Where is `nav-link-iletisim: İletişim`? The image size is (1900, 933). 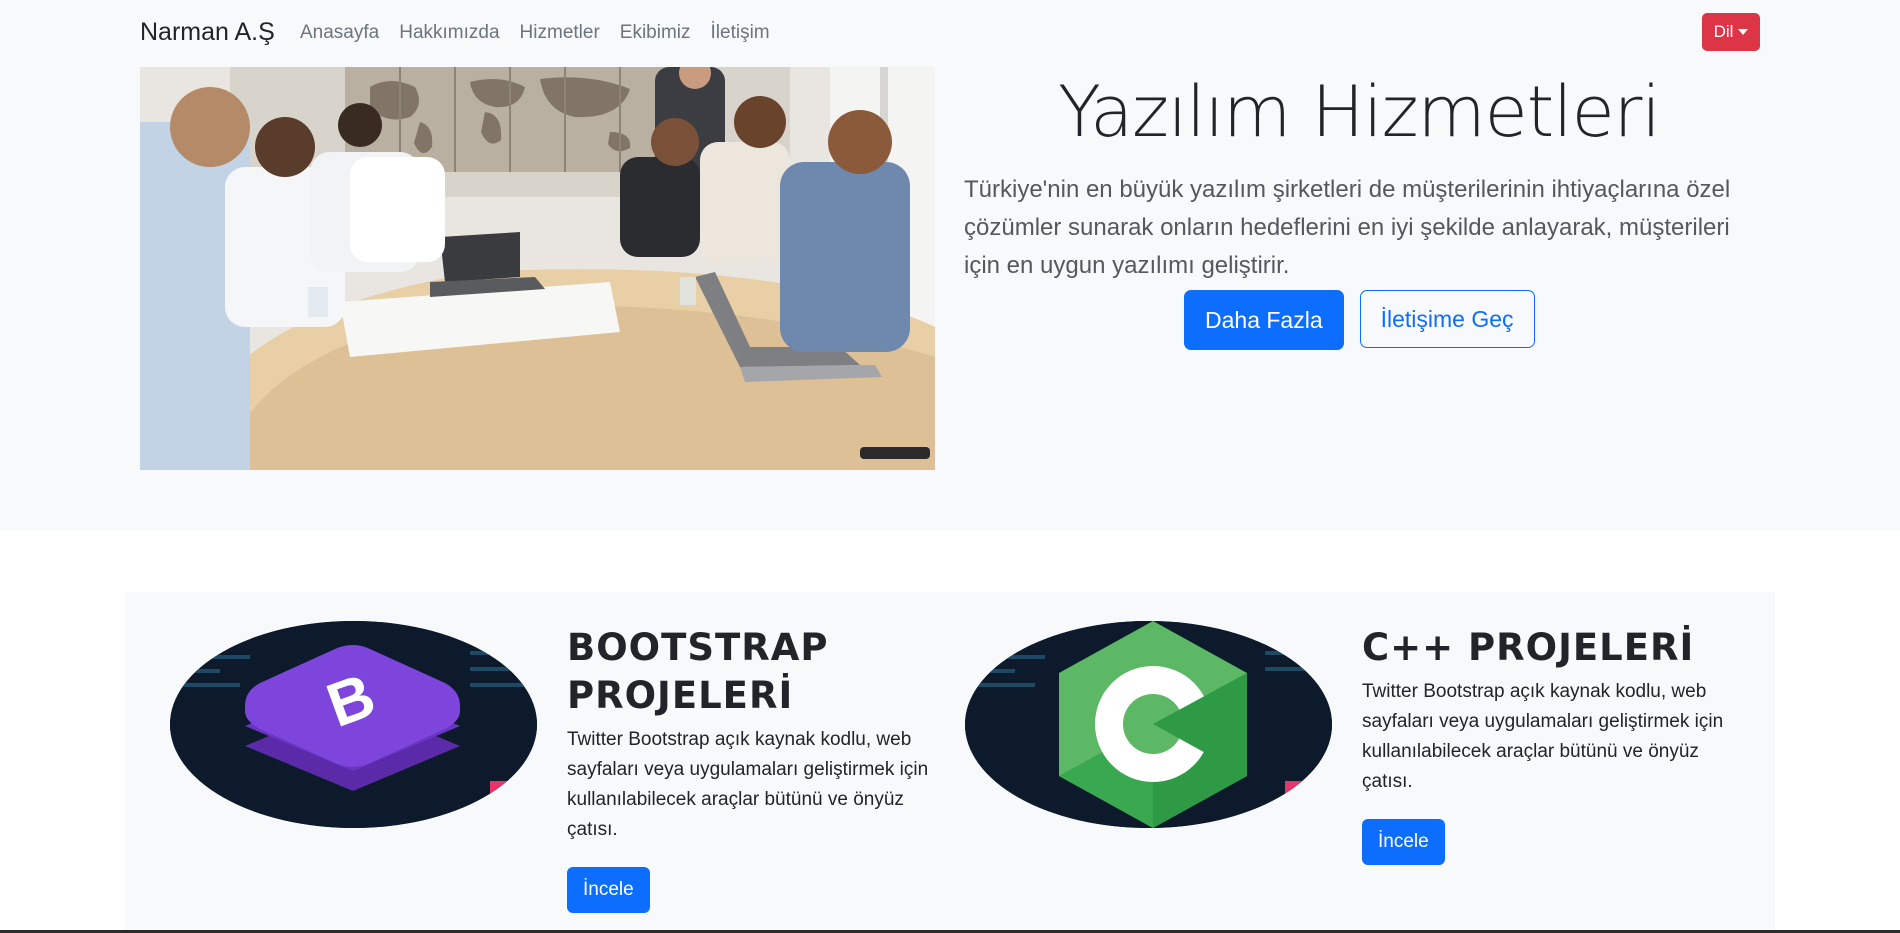 nav-link-iletisim: İletişim is located at coordinates (740, 33).